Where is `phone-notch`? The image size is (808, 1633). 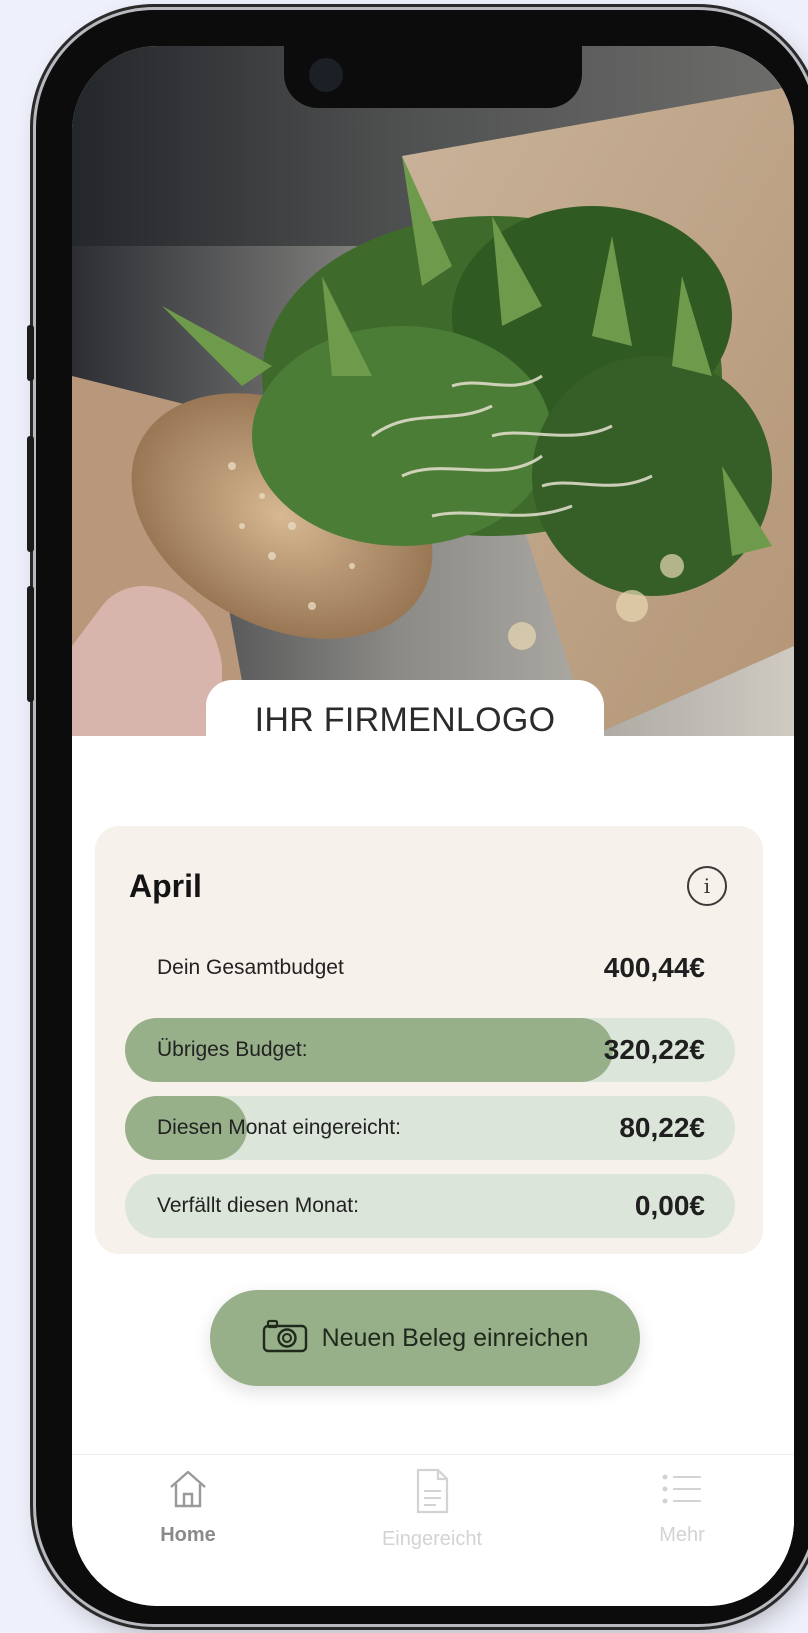
phone-notch is located at coordinates (433, 77).